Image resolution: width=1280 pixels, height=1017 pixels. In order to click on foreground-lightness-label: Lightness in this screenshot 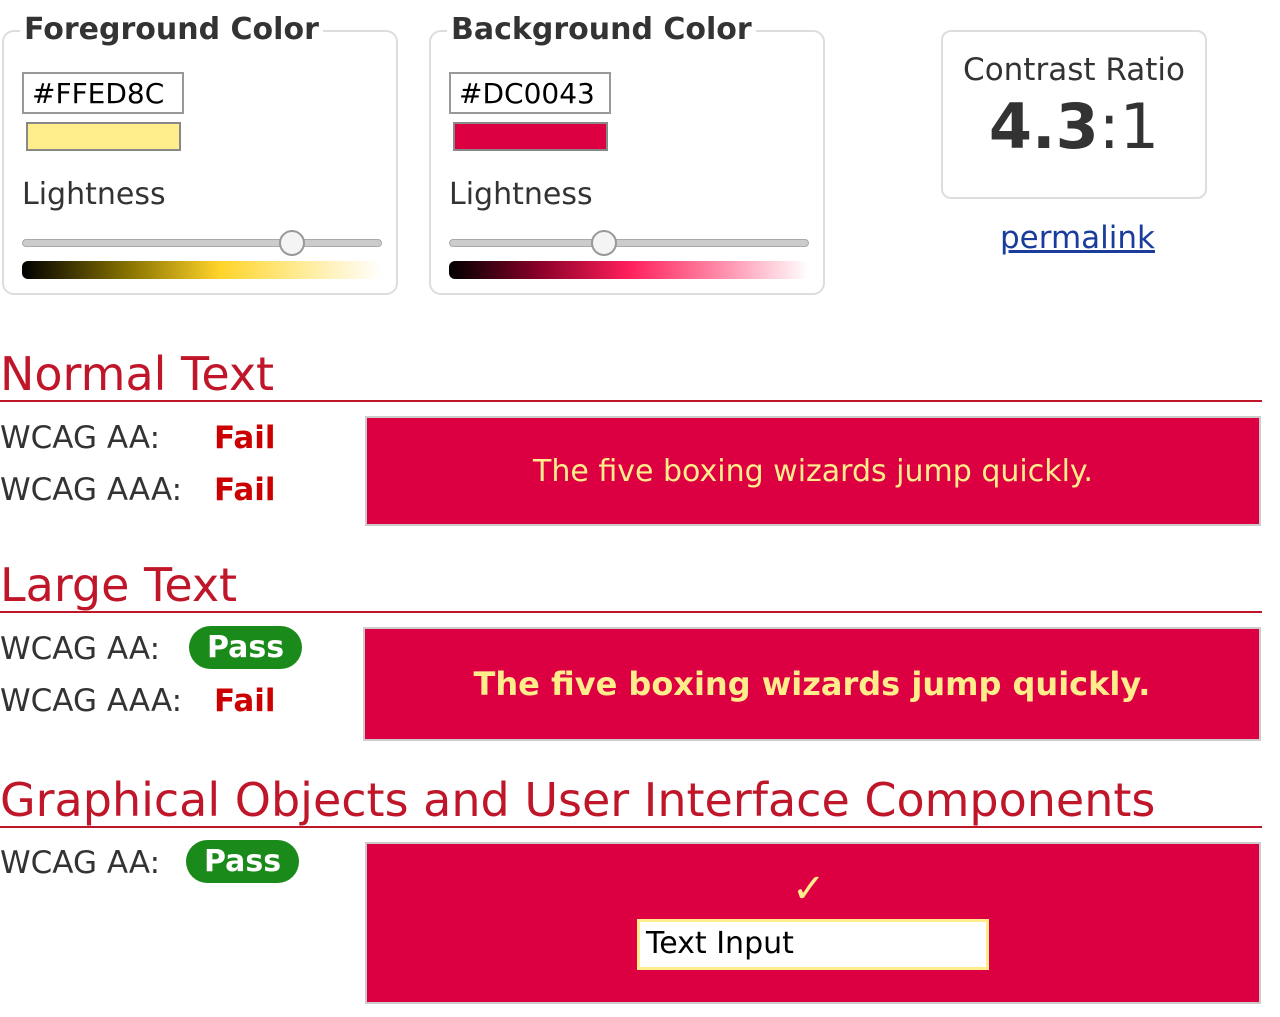, I will do `click(94, 194)`.